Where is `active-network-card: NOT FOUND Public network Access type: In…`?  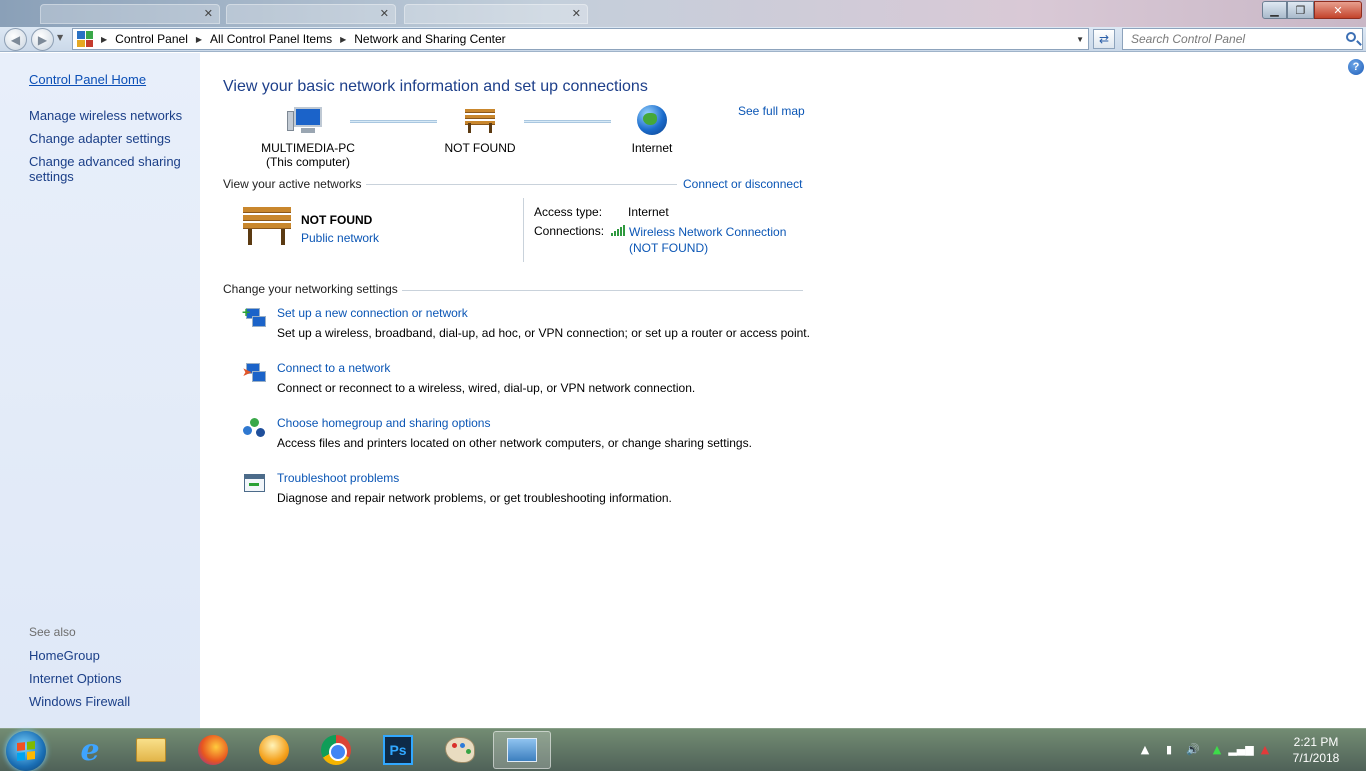
active-network-card: NOT FOUND Public network Access type: In… is located at coordinates (513, 228).